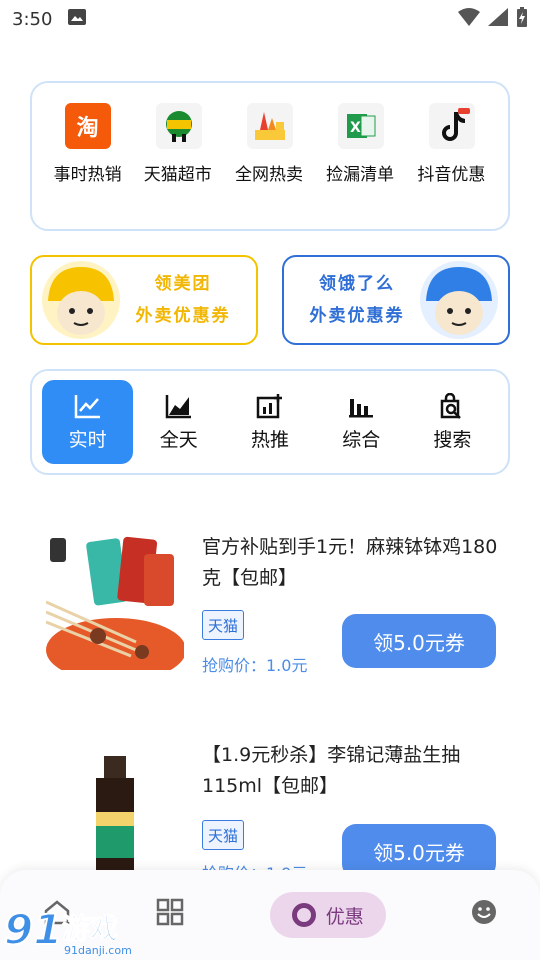  What do you see at coordinates (451, 175) in the screenshot?
I see `quick-nav-label: 抖音优惠` at bounding box center [451, 175].